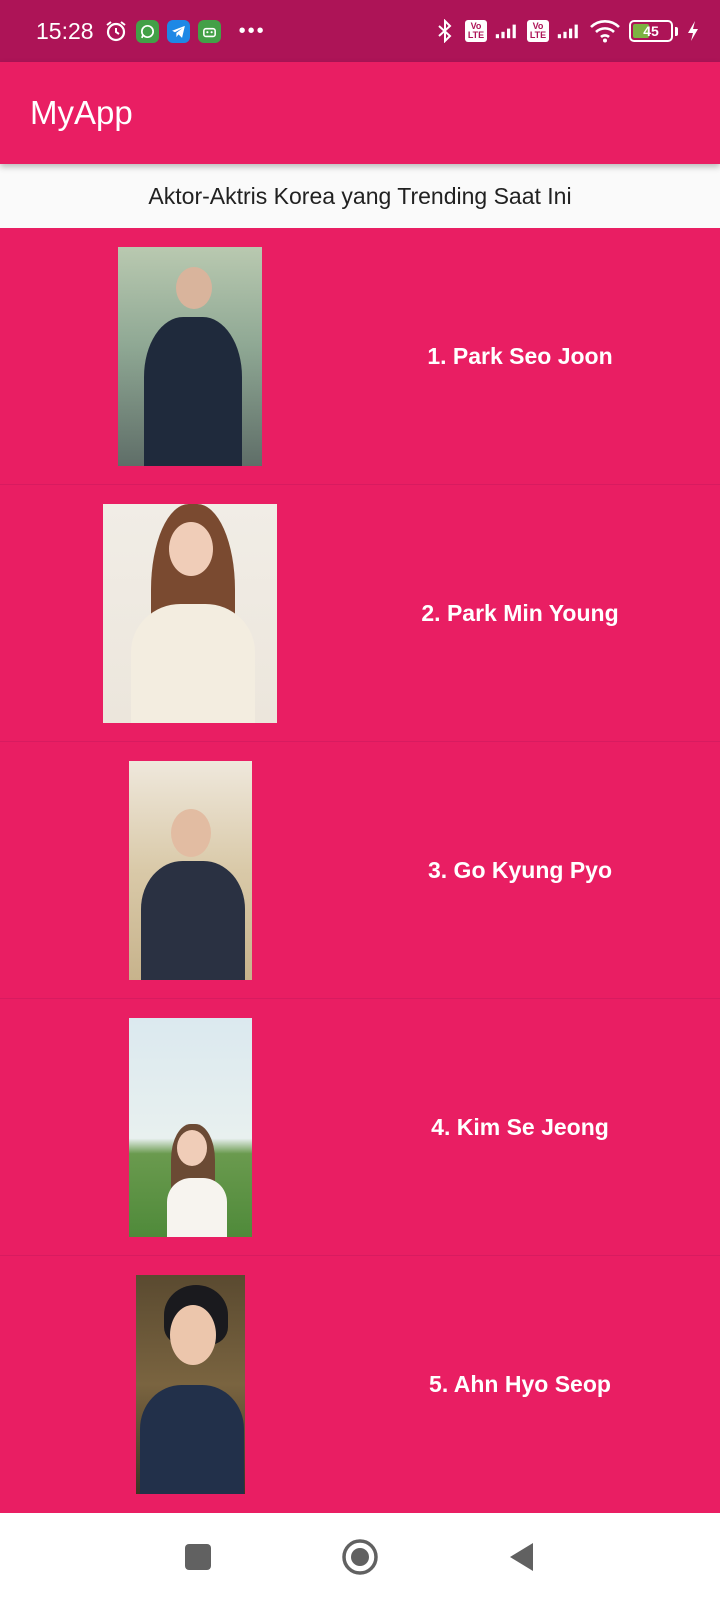 The width and height of the screenshot is (720, 1600). What do you see at coordinates (147, 31) in the screenshot?
I see `whatsapp-icon` at bounding box center [147, 31].